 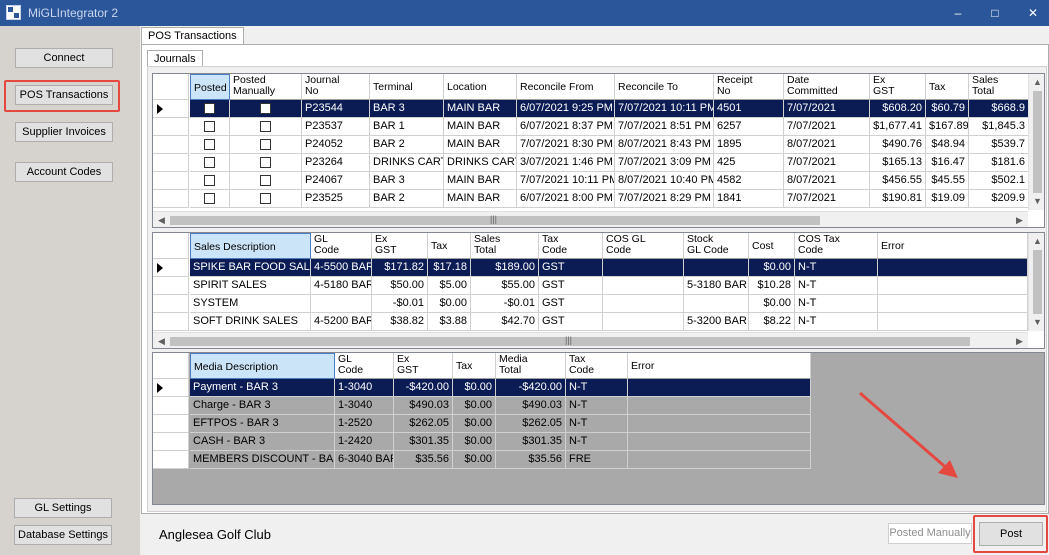 What do you see at coordinates (749, 87) in the screenshot?
I see `column-header: Receipt No` at bounding box center [749, 87].